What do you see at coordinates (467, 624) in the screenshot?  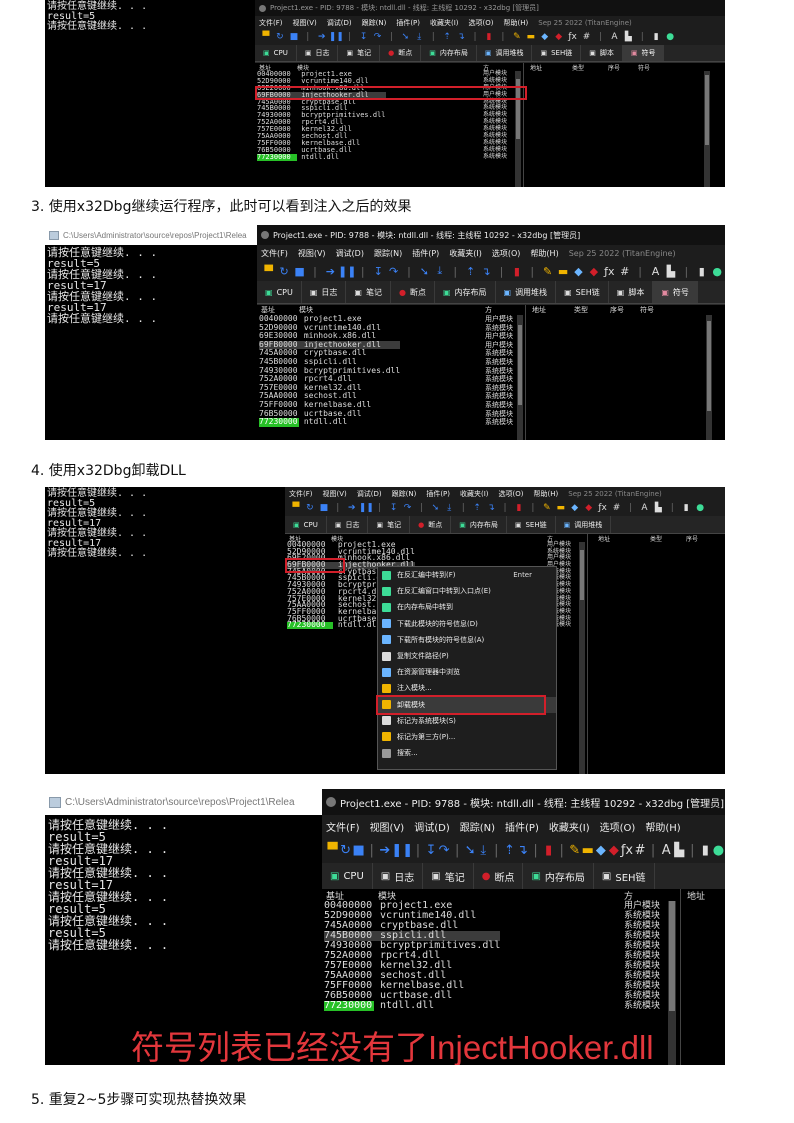 I see `context-menu-item: 下载此模块的符号信息(D)` at bounding box center [467, 624].